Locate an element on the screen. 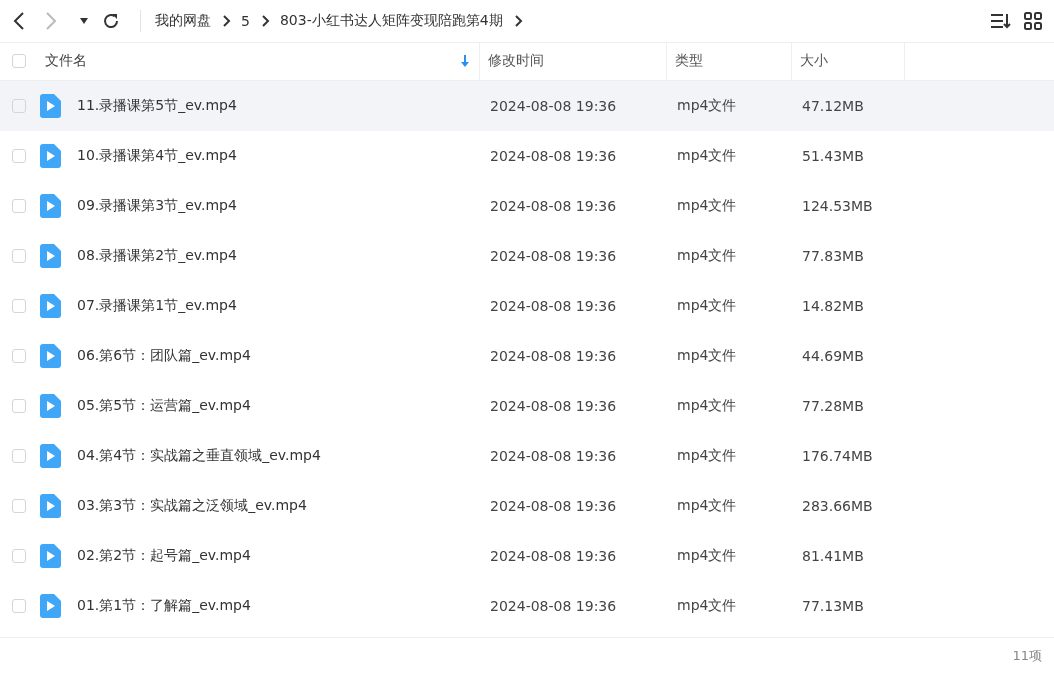 The image size is (1054, 674). refresh-icon is located at coordinates (111, 21).